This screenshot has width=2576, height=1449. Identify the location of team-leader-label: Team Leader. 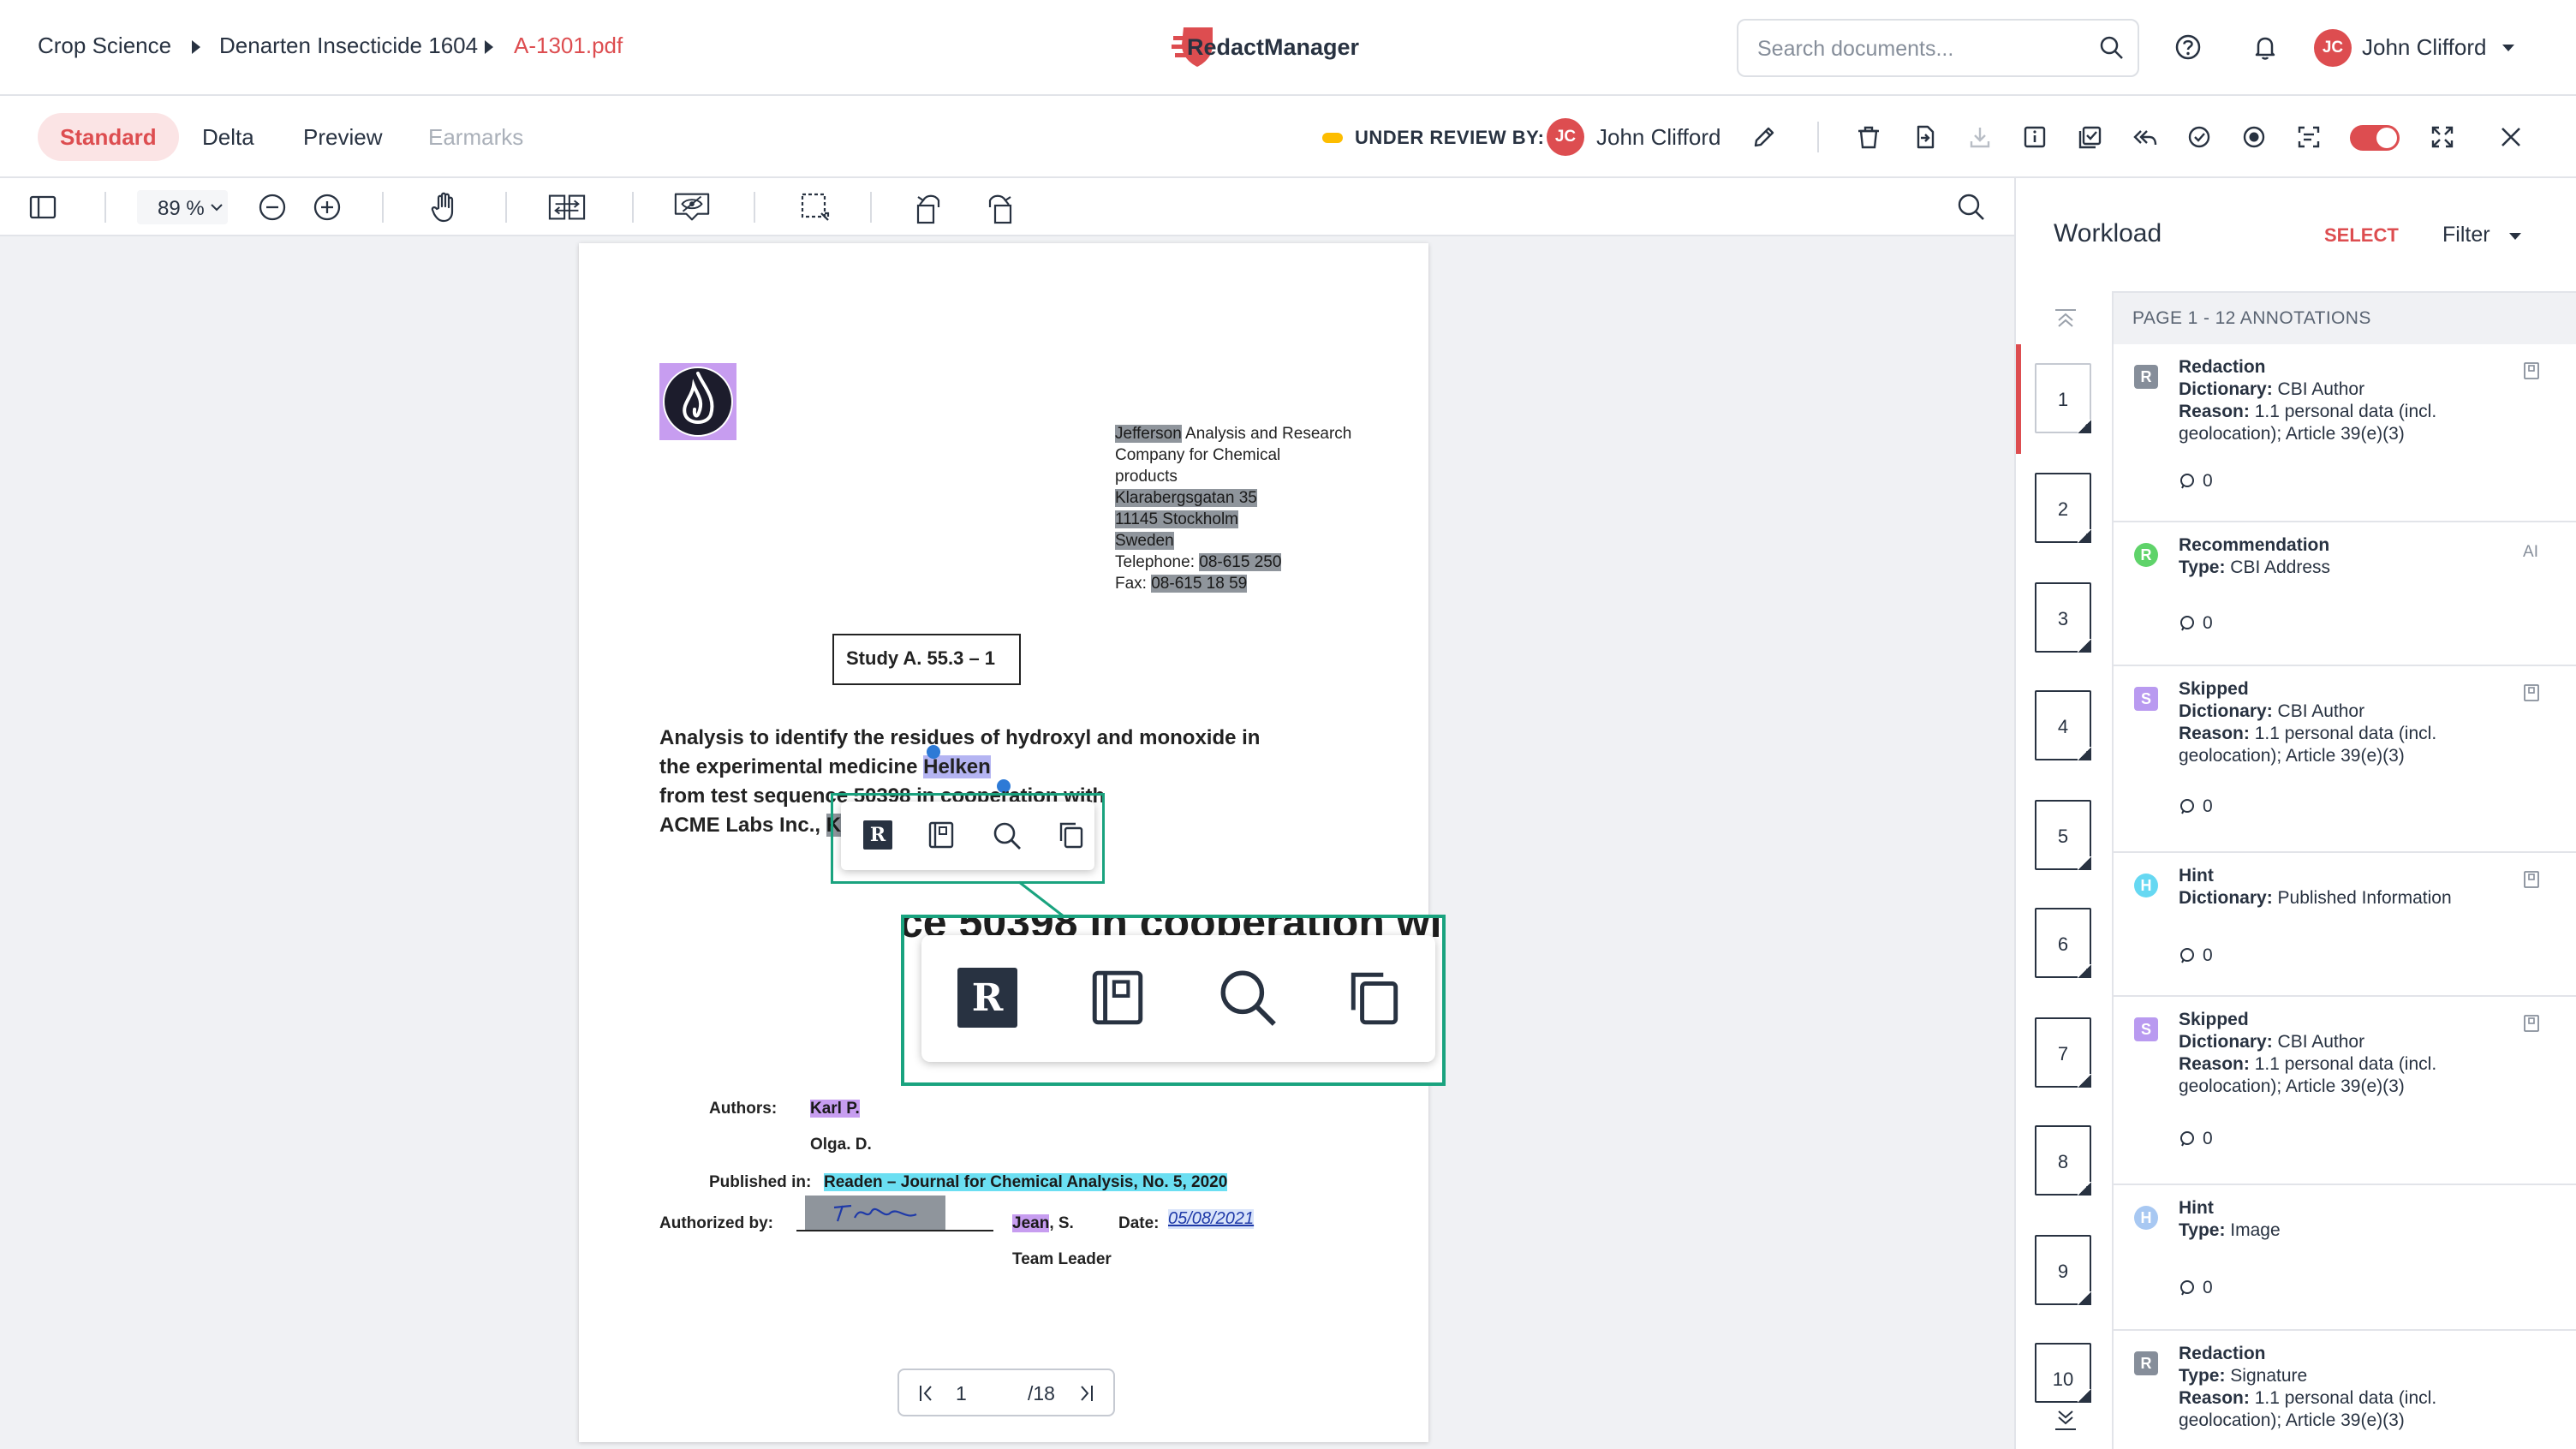
(1062, 1259).